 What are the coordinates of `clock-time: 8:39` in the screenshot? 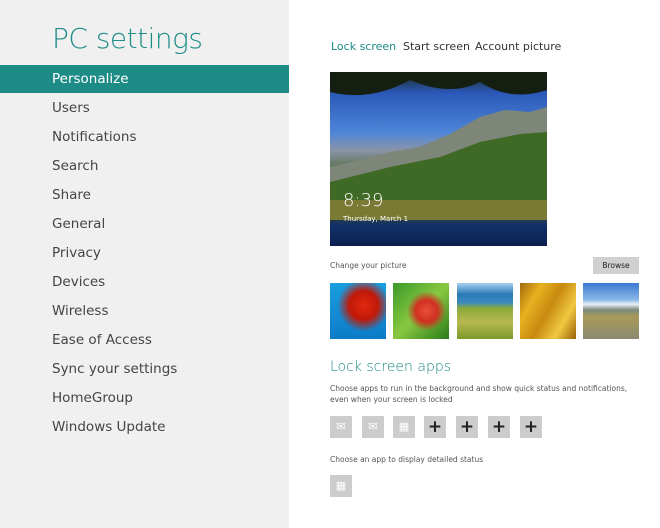 It's located at (363, 200).